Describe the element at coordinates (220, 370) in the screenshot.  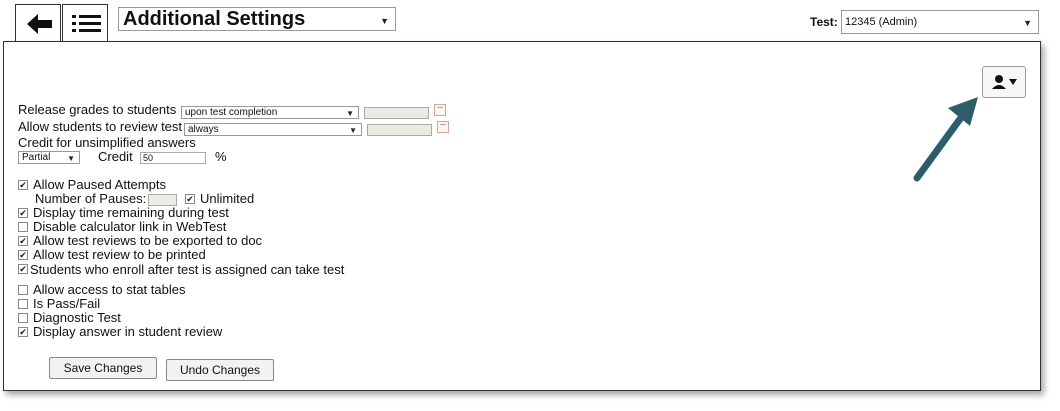
I see `undo-changes-button: Undo Changes` at that location.